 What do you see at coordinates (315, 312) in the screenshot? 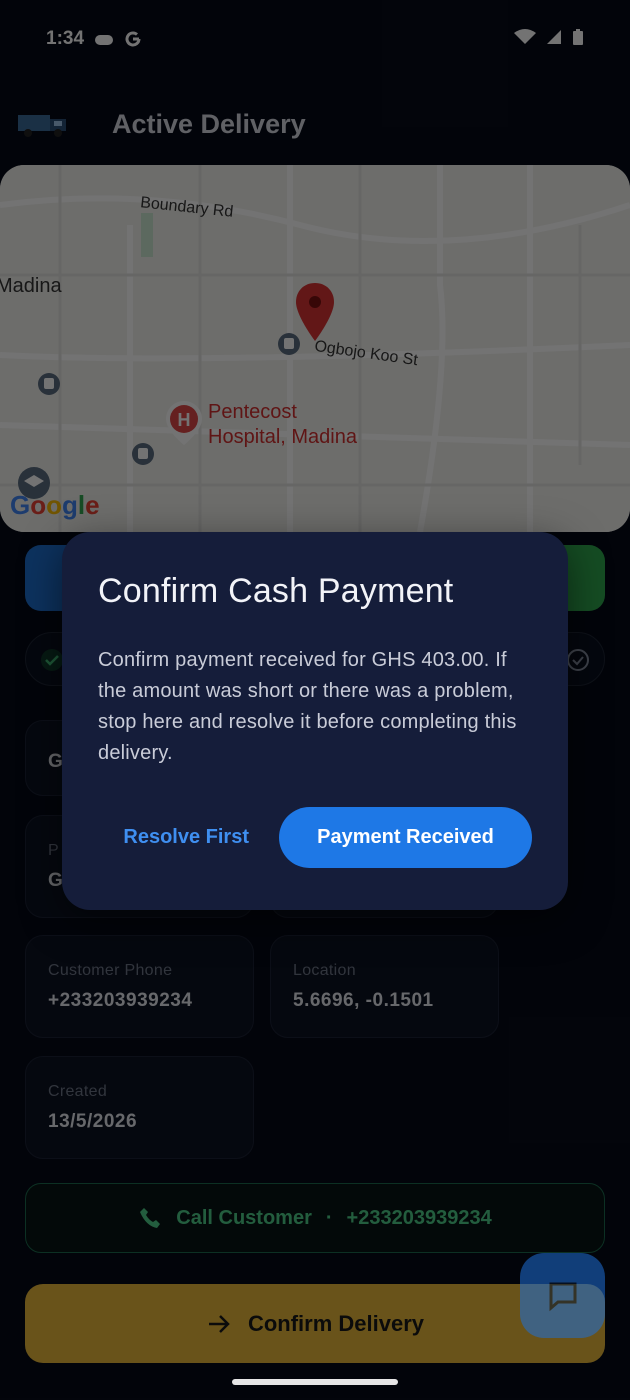
I see `location-pin-icon` at bounding box center [315, 312].